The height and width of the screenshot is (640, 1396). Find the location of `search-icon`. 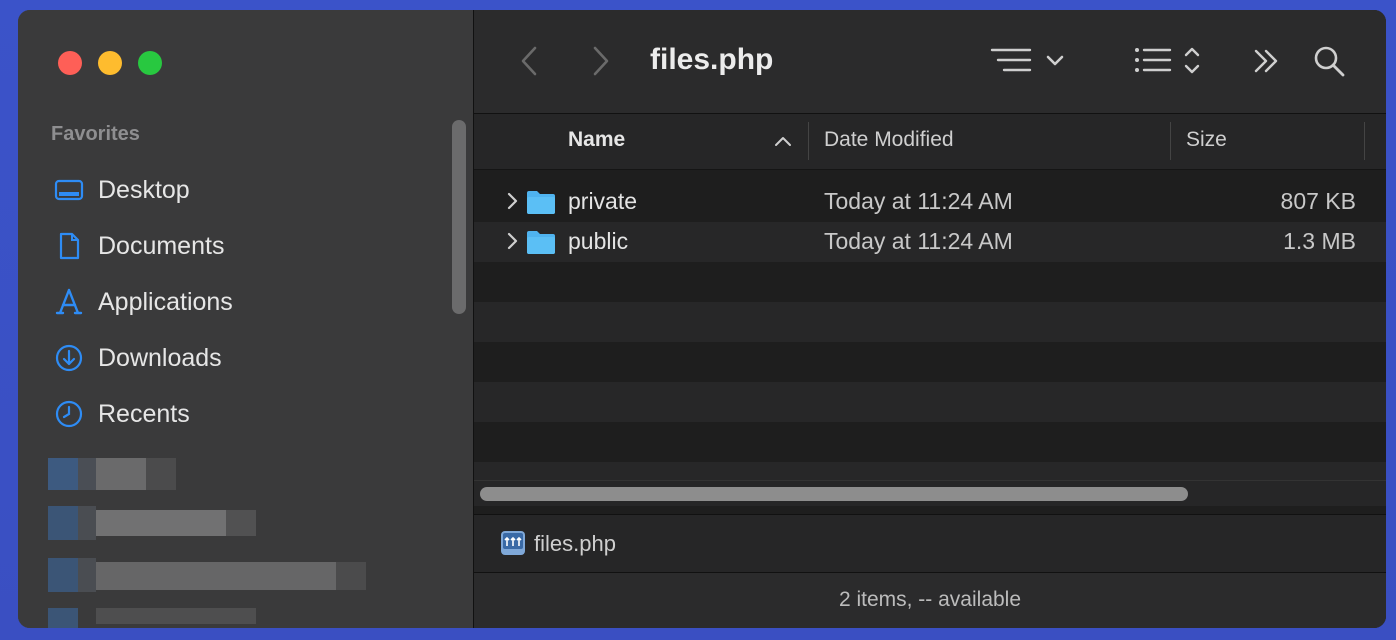

search-icon is located at coordinates (1329, 61).